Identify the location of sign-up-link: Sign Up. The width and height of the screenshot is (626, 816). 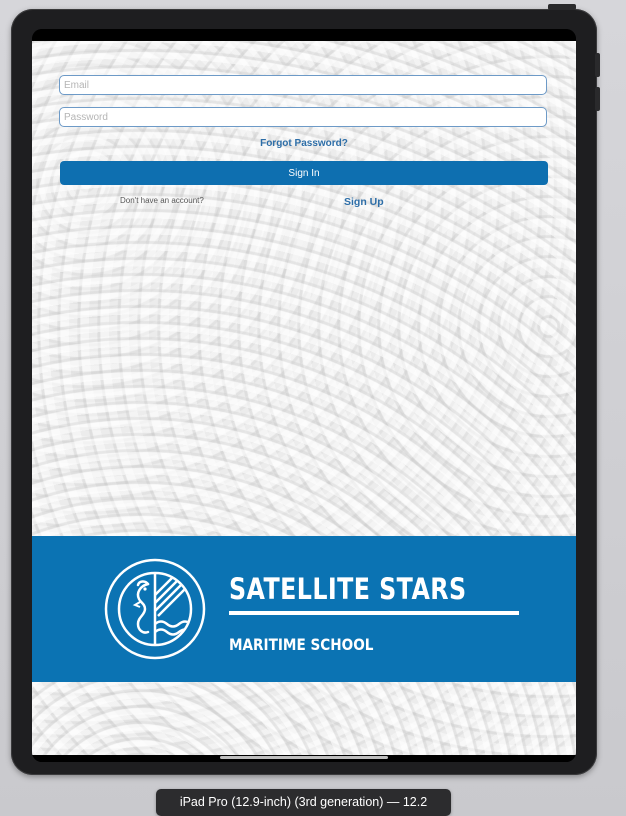
(364, 202).